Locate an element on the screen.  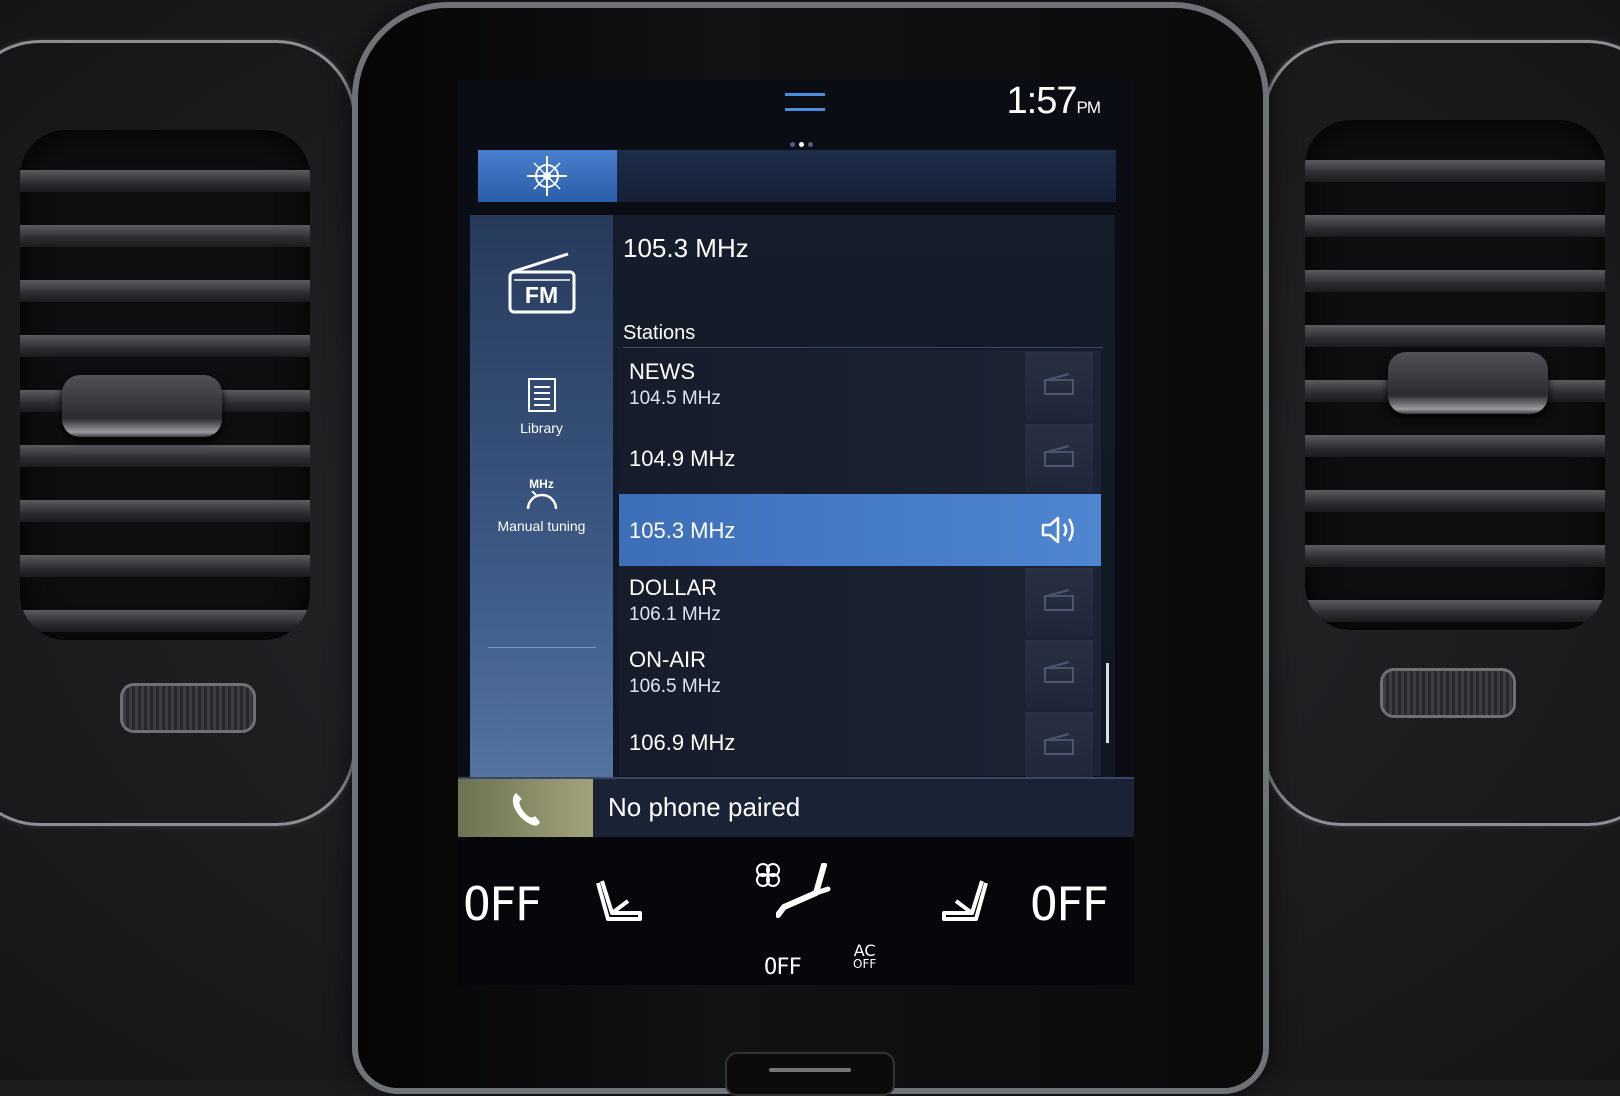
clock-ampm: PM is located at coordinates (1088, 107).